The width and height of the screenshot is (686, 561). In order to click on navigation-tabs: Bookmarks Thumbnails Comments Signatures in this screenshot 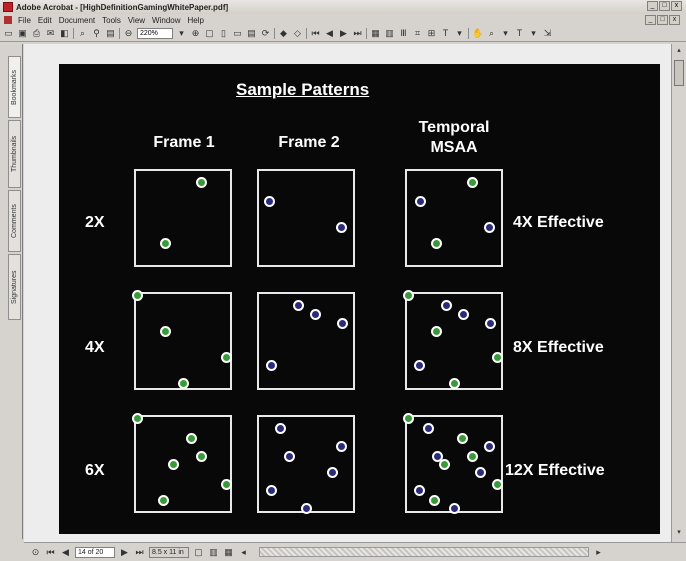, I will do `click(15, 291)`.